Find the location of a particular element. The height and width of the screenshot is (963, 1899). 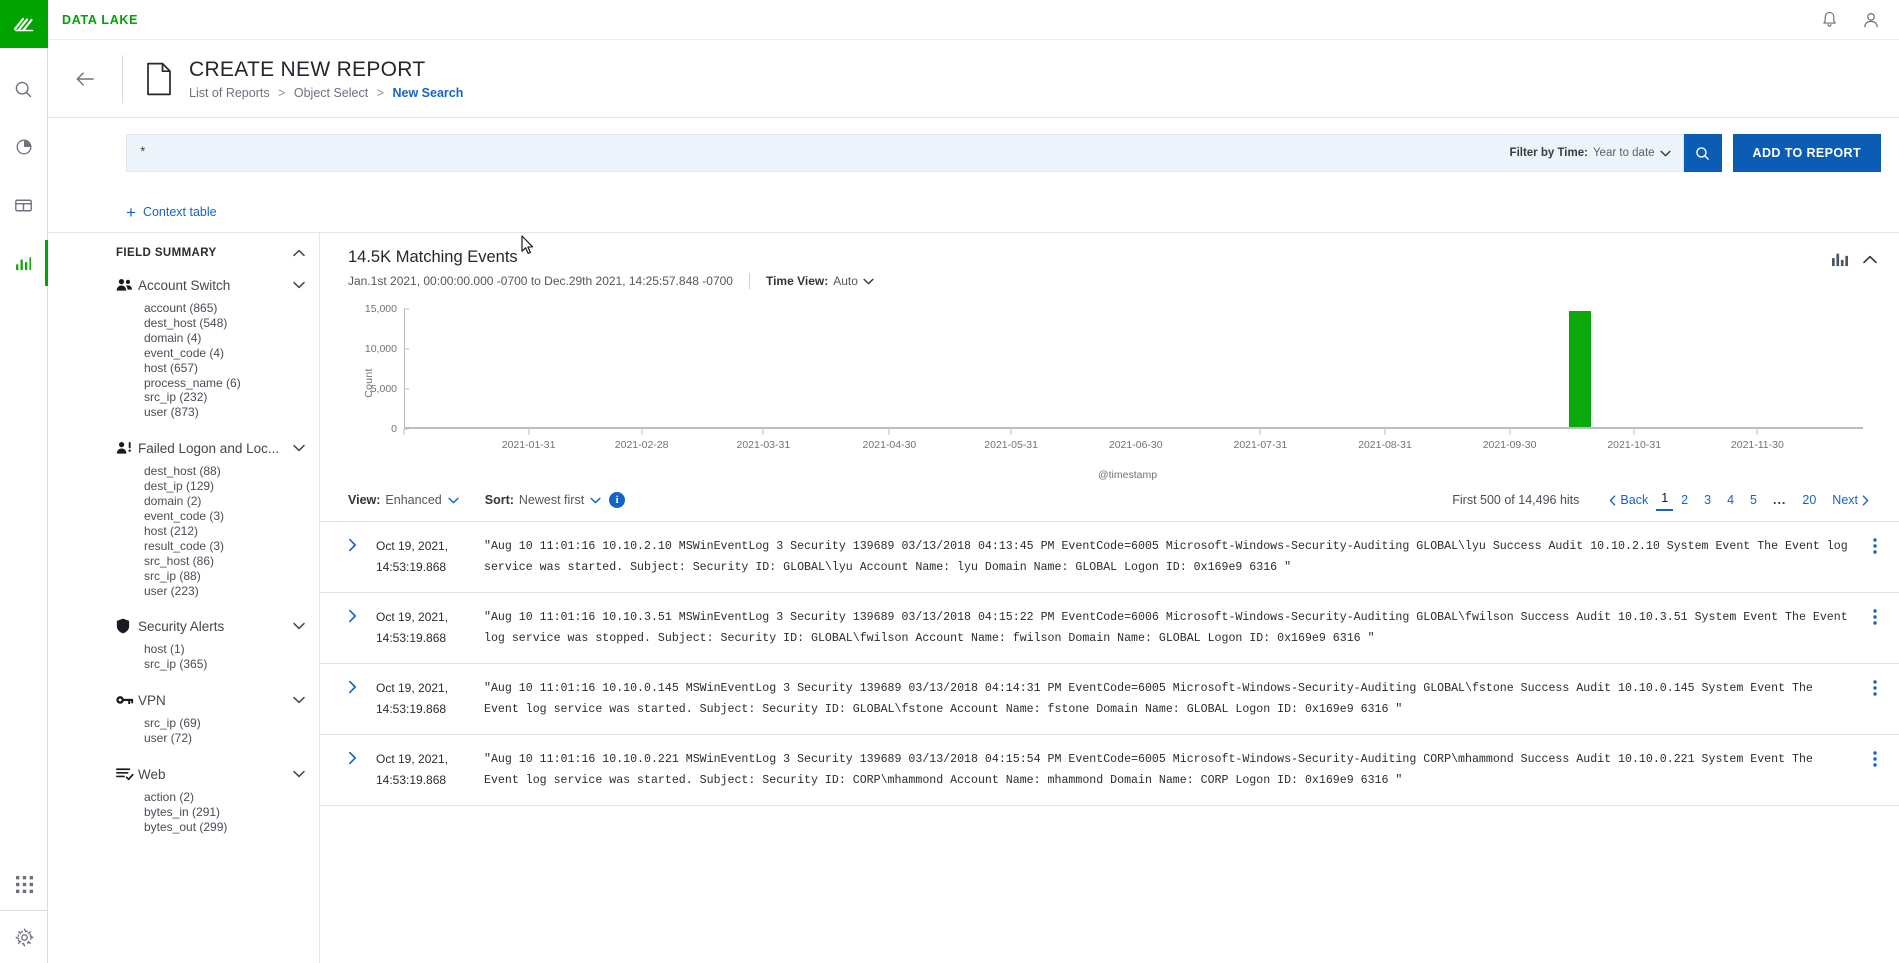

field-item: user (873) is located at coordinates (231, 412).